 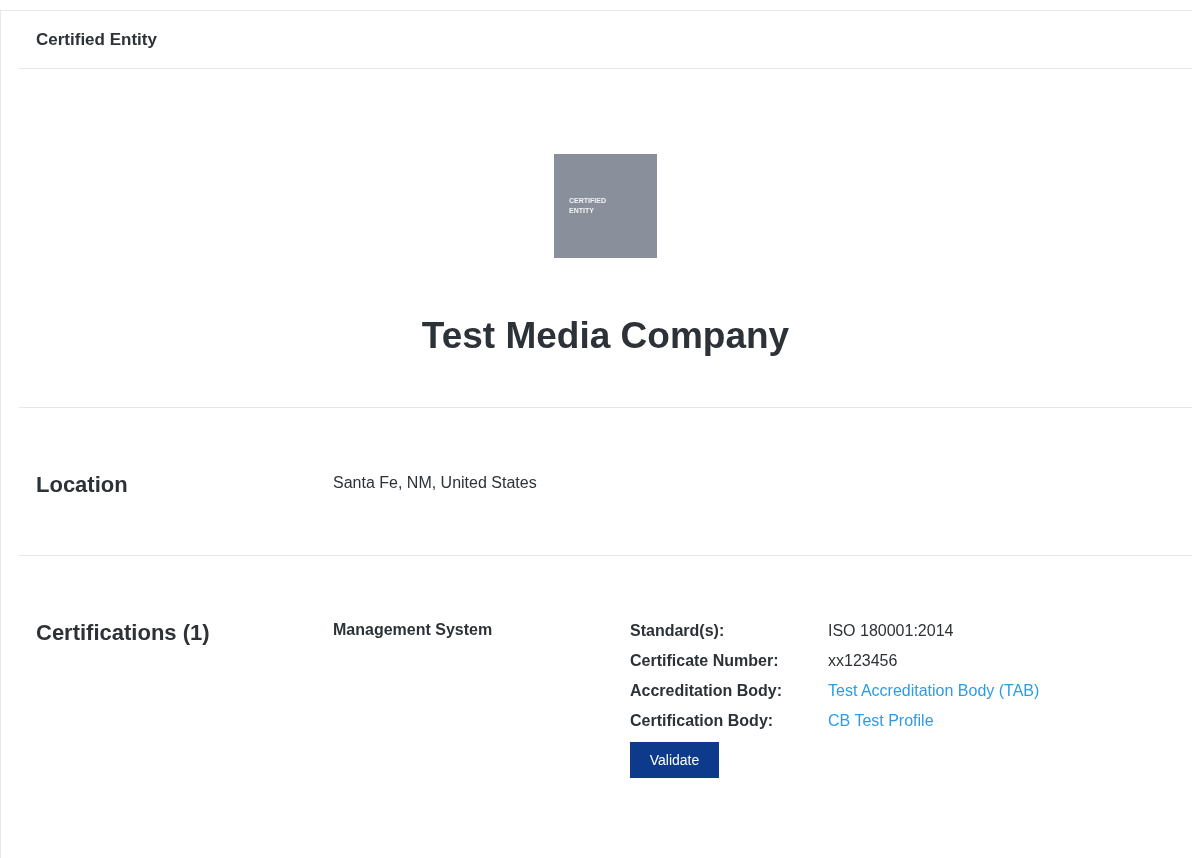 I want to click on detail-label: Certificate Number:, so click(x=705, y=661).